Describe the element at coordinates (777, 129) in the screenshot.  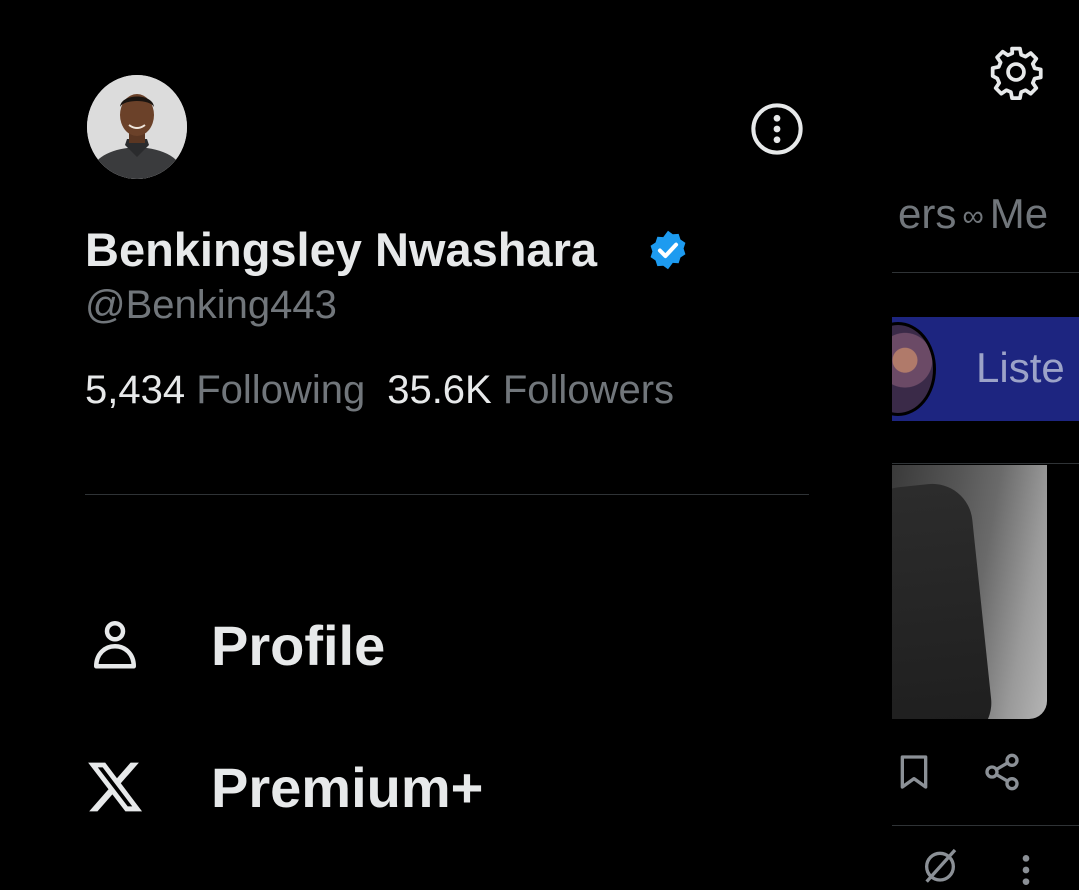
I see `account-more-icon` at that location.